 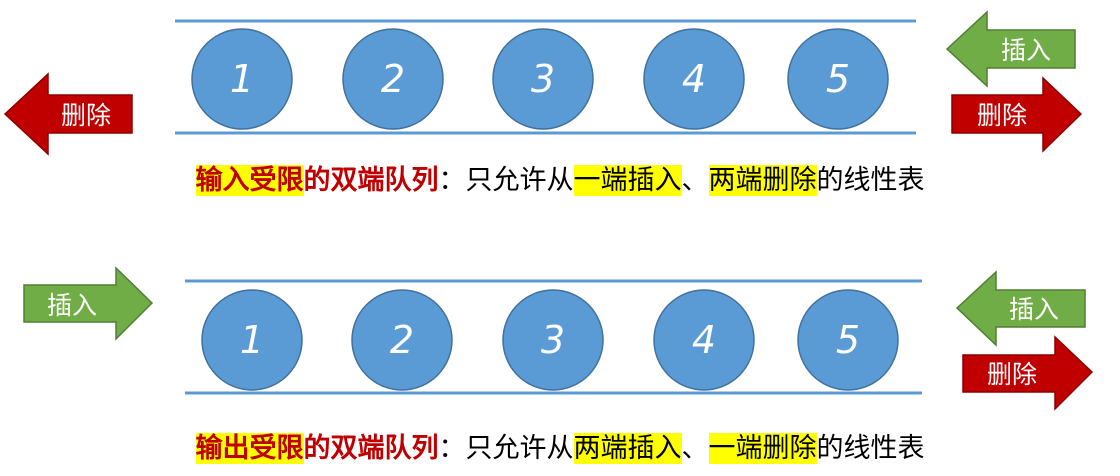 I want to click on highlight-insert: 两端插入, so click(x=627, y=448).